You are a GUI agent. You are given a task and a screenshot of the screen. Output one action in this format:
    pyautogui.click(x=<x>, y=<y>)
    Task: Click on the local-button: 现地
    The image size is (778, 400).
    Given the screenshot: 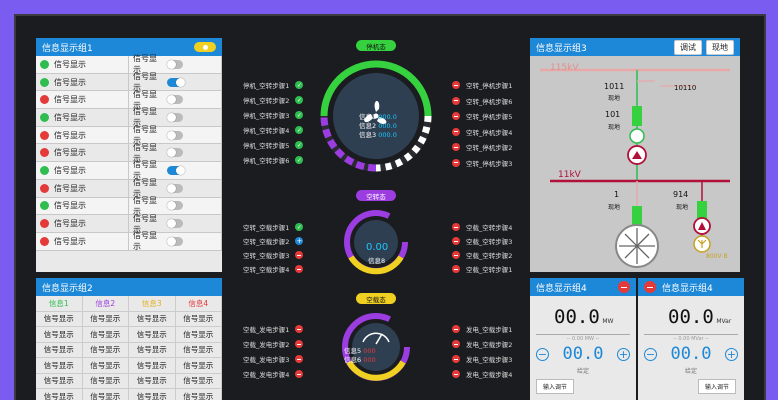 What is the action you would take?
    pyautogui.click(x=720, y=47)
    